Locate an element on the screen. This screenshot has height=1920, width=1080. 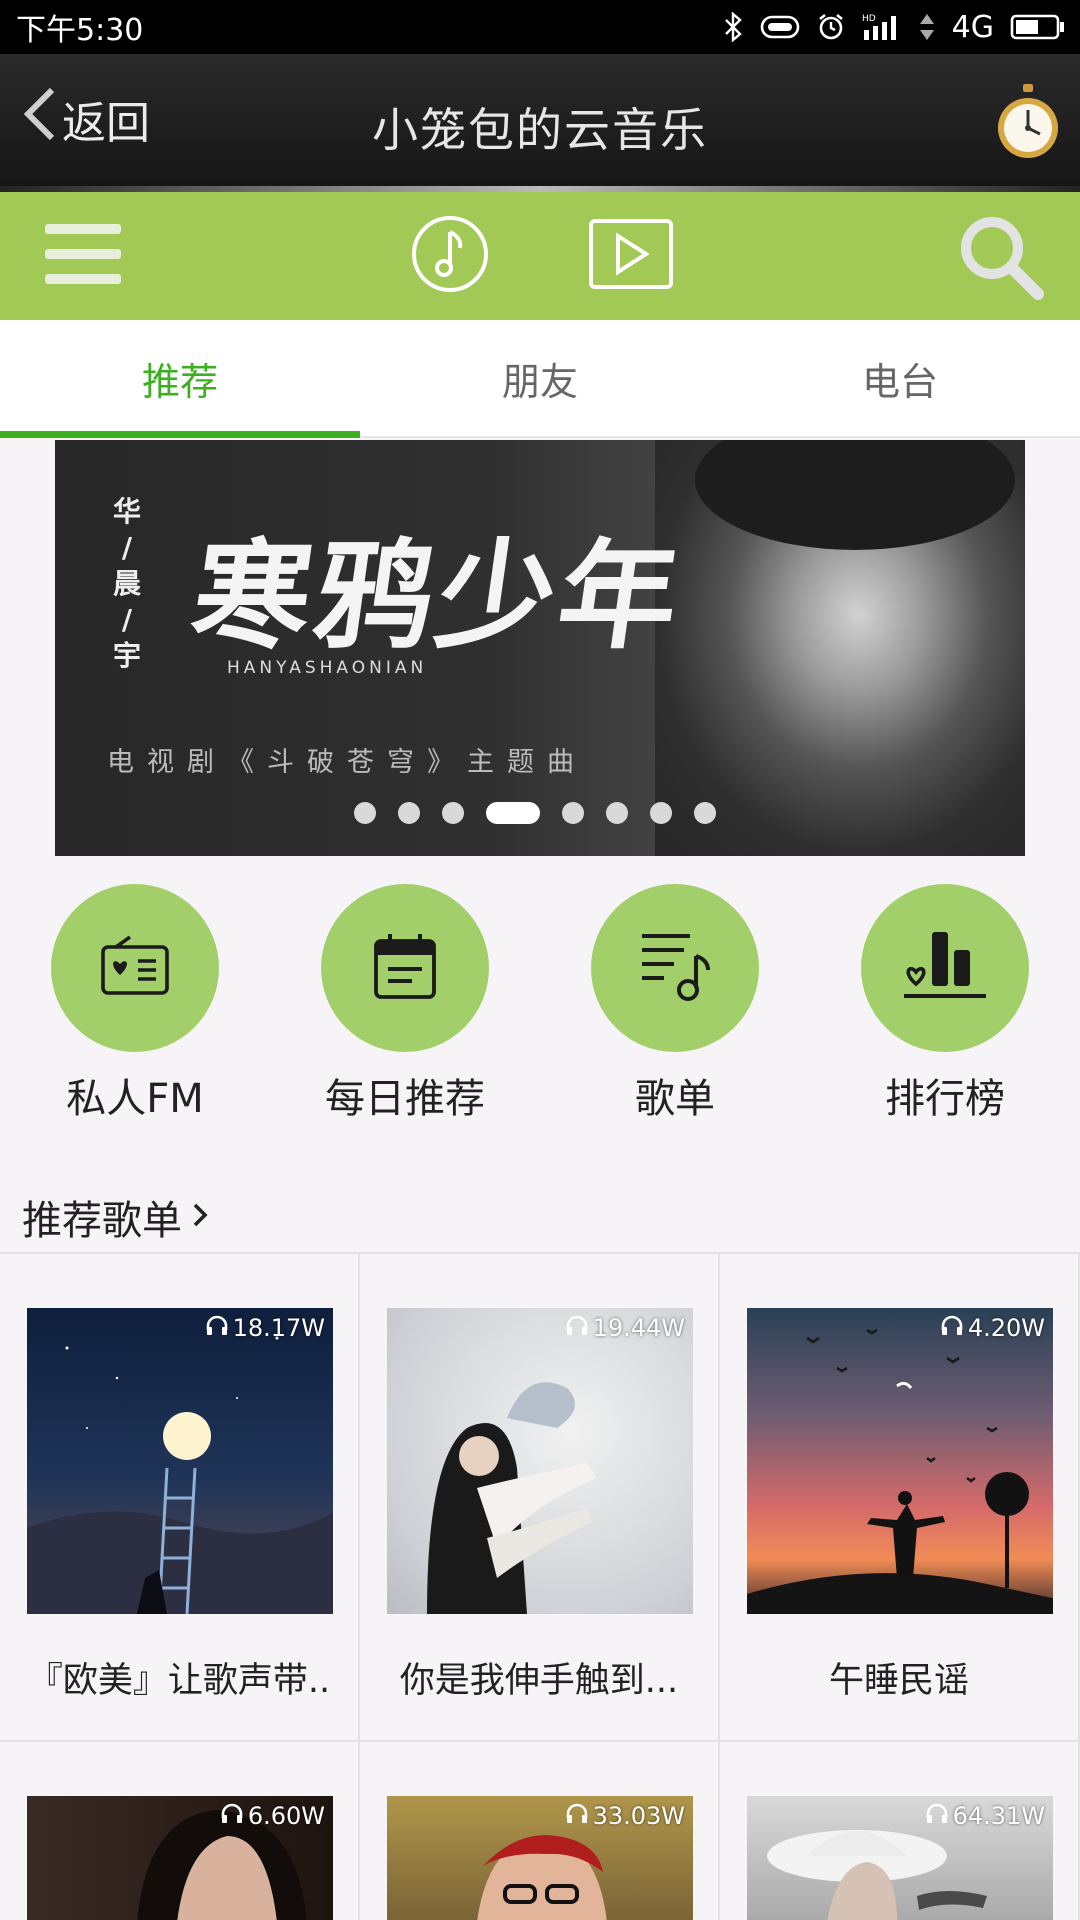
banner-artist-char: 宇 is located at coordinates (126, 655).